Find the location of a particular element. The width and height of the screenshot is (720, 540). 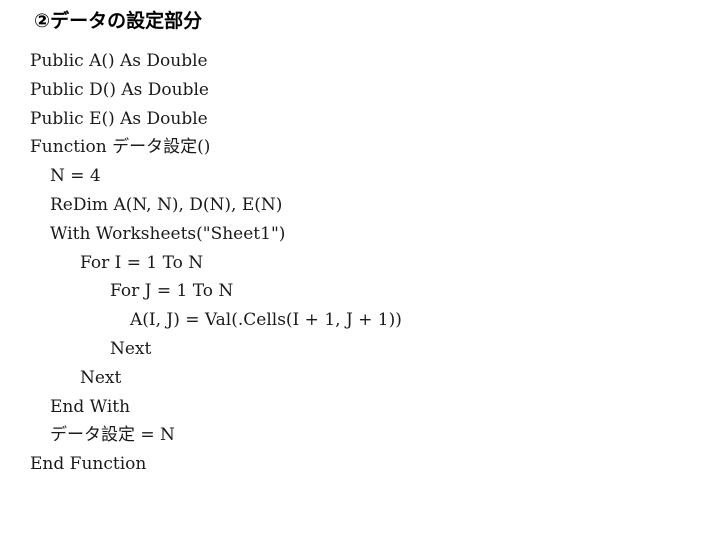

code-line: Public A() As Double is located at coordinates (119, 61).